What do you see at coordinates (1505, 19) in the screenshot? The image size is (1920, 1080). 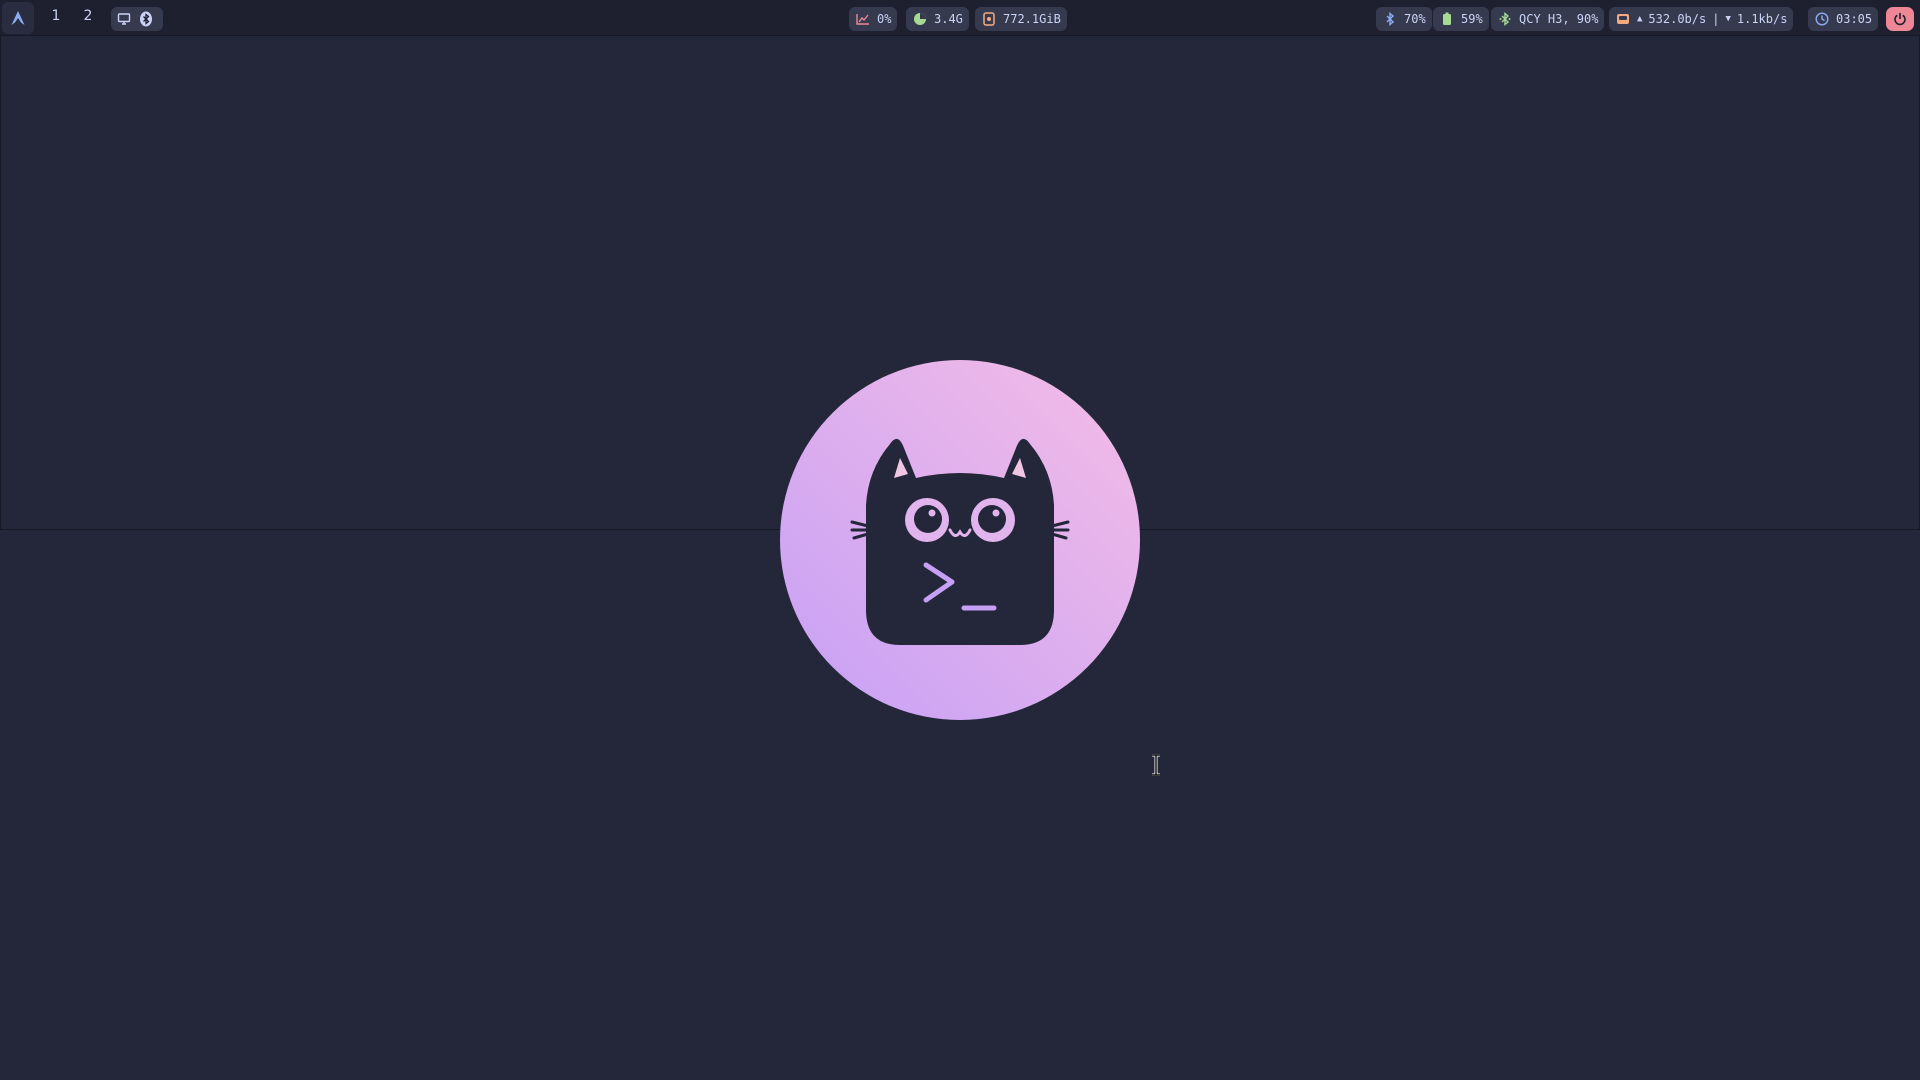 I see `bluetooth-device-icon` at bounding box center [1505, 19].